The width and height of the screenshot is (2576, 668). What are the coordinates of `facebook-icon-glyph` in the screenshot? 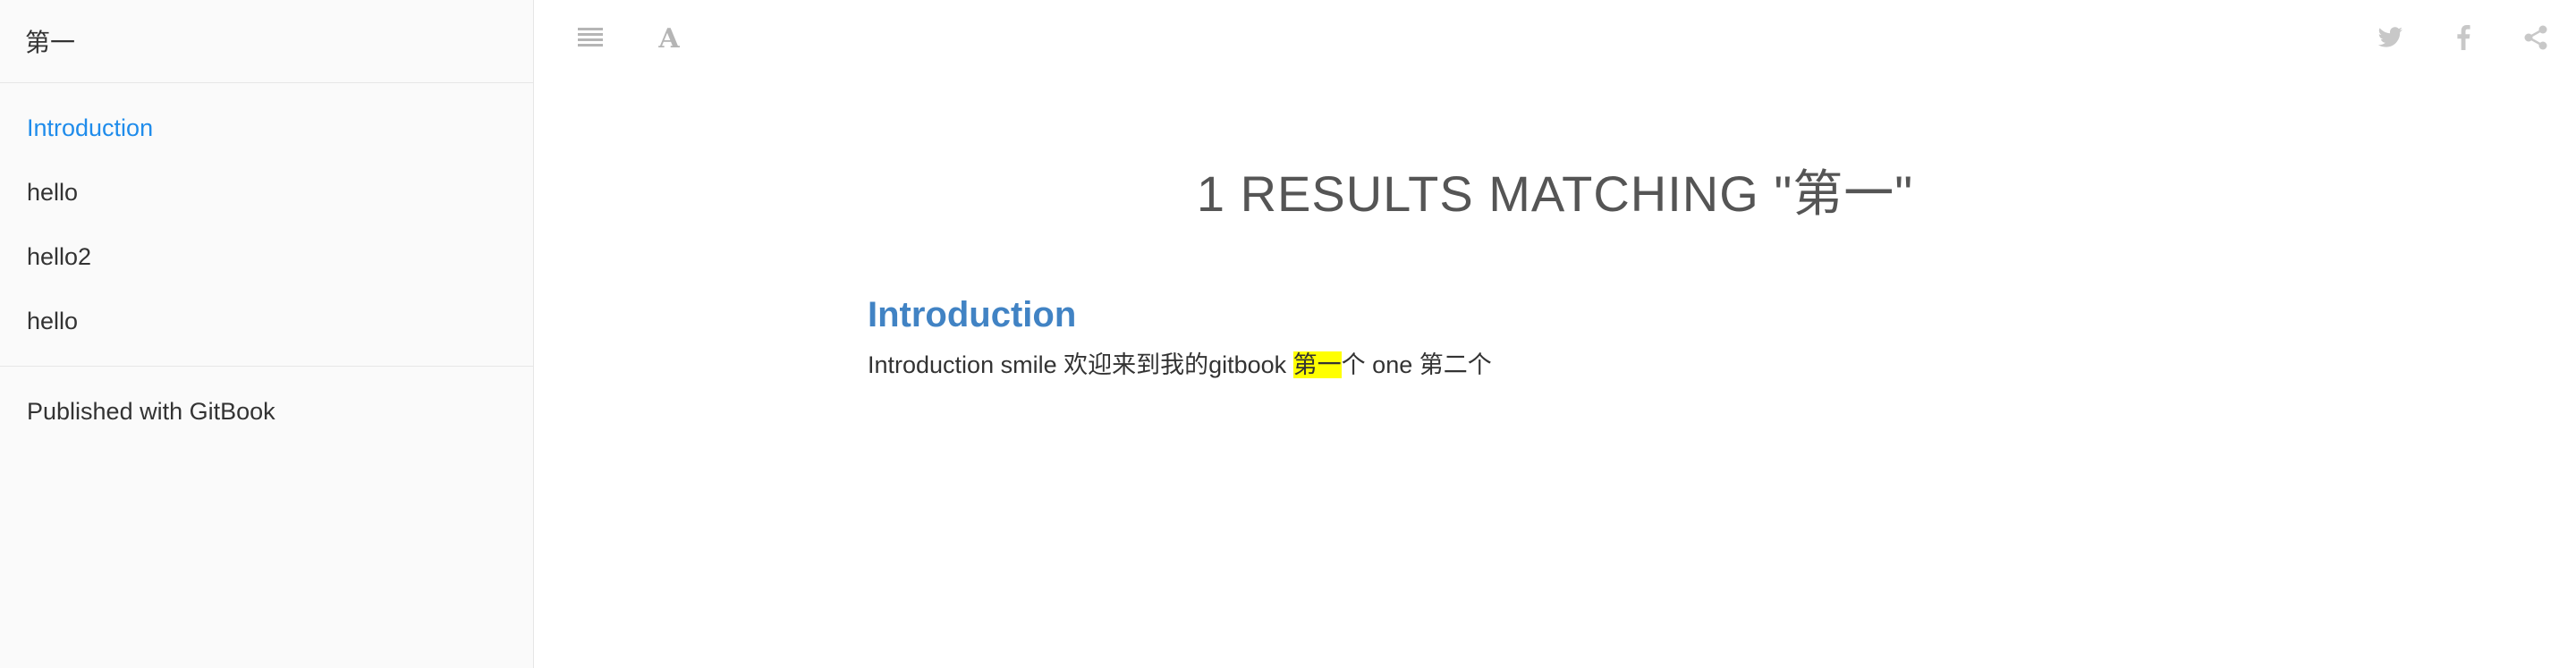 It's located at (2463, 37).